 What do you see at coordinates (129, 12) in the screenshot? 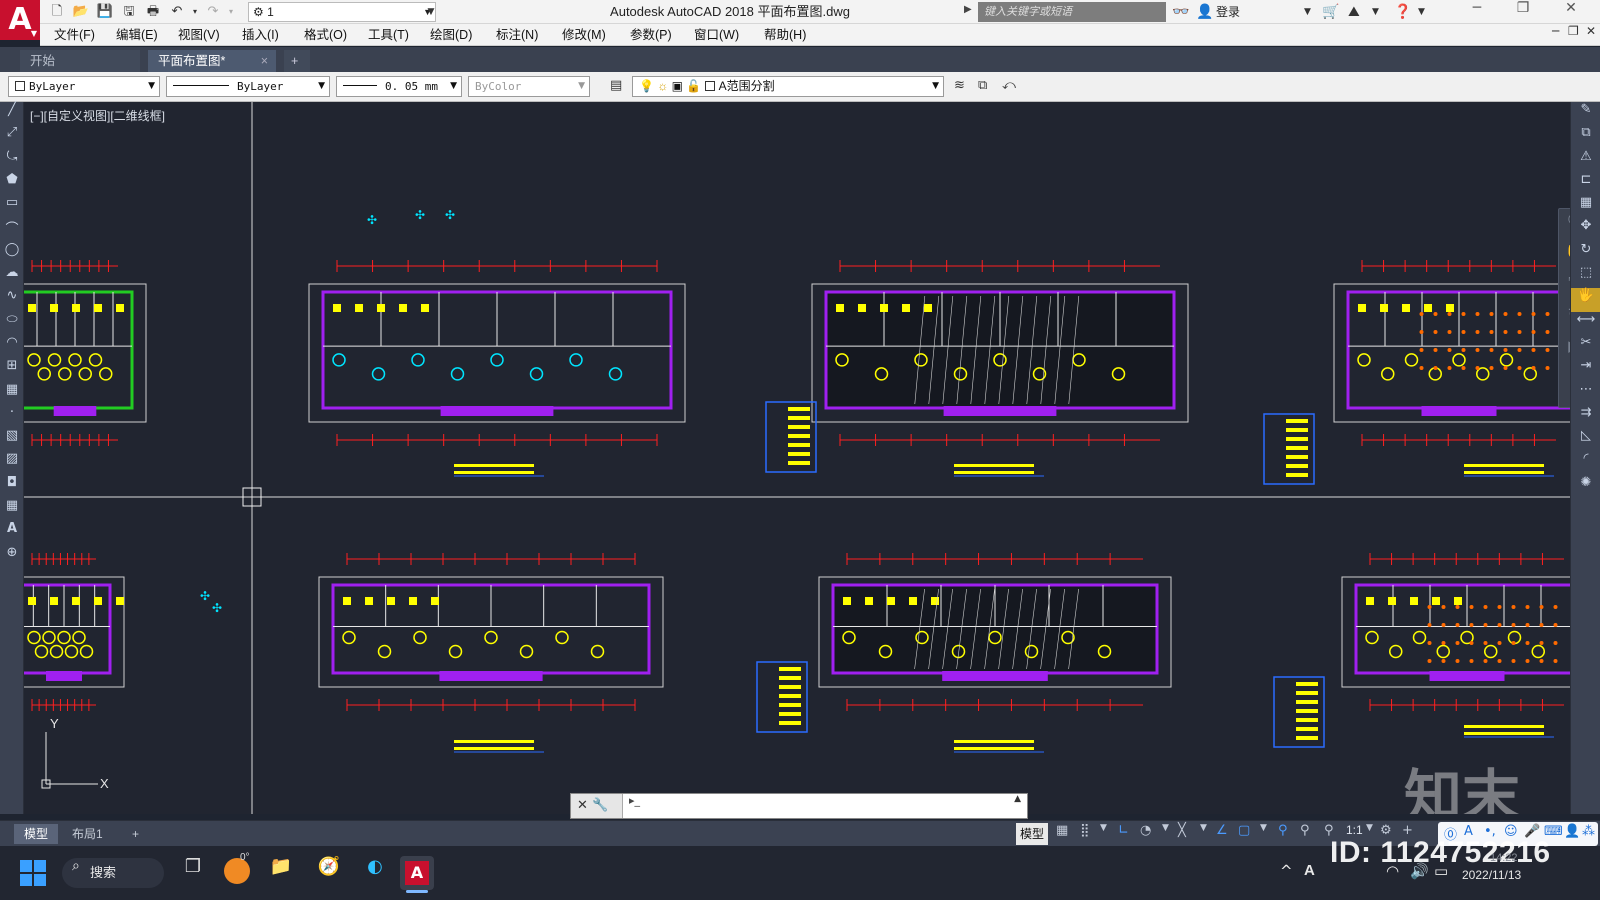
I see `save-as-icon: 🖫` at bounding box center [129, 12].